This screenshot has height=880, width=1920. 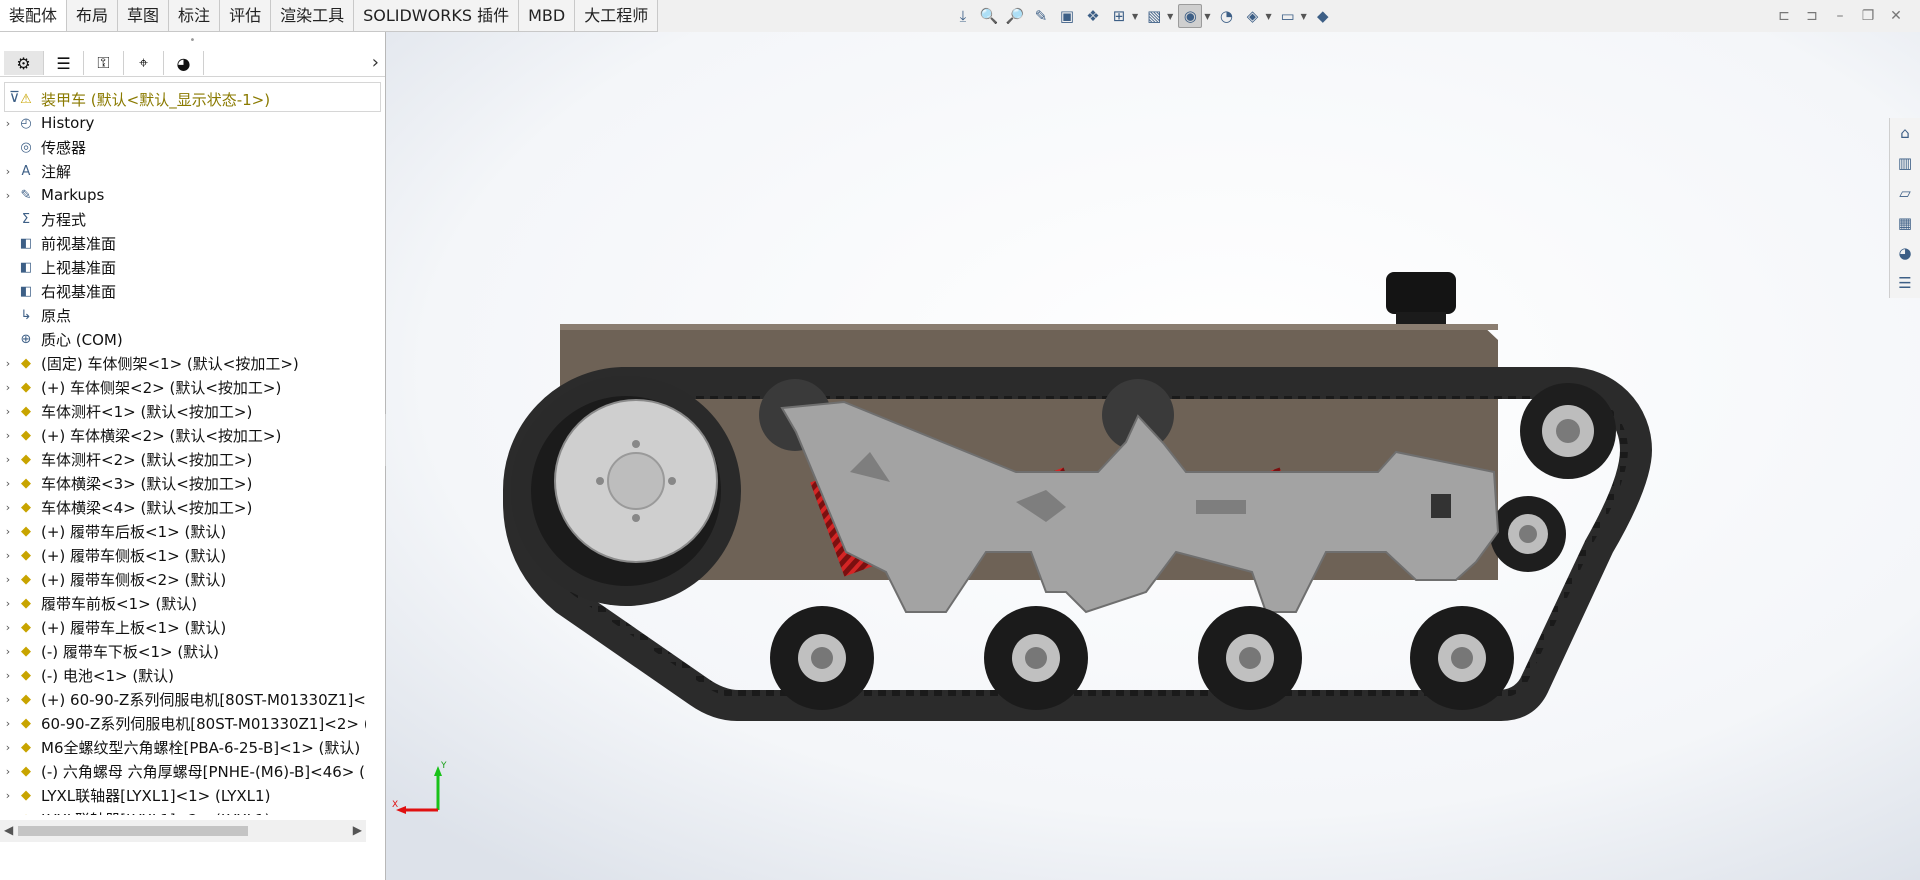 What do you see at coordinates (183, 147) in the screenshot?
I see `tree-item: ◎ 传感器` at bounding box center [183, 147].